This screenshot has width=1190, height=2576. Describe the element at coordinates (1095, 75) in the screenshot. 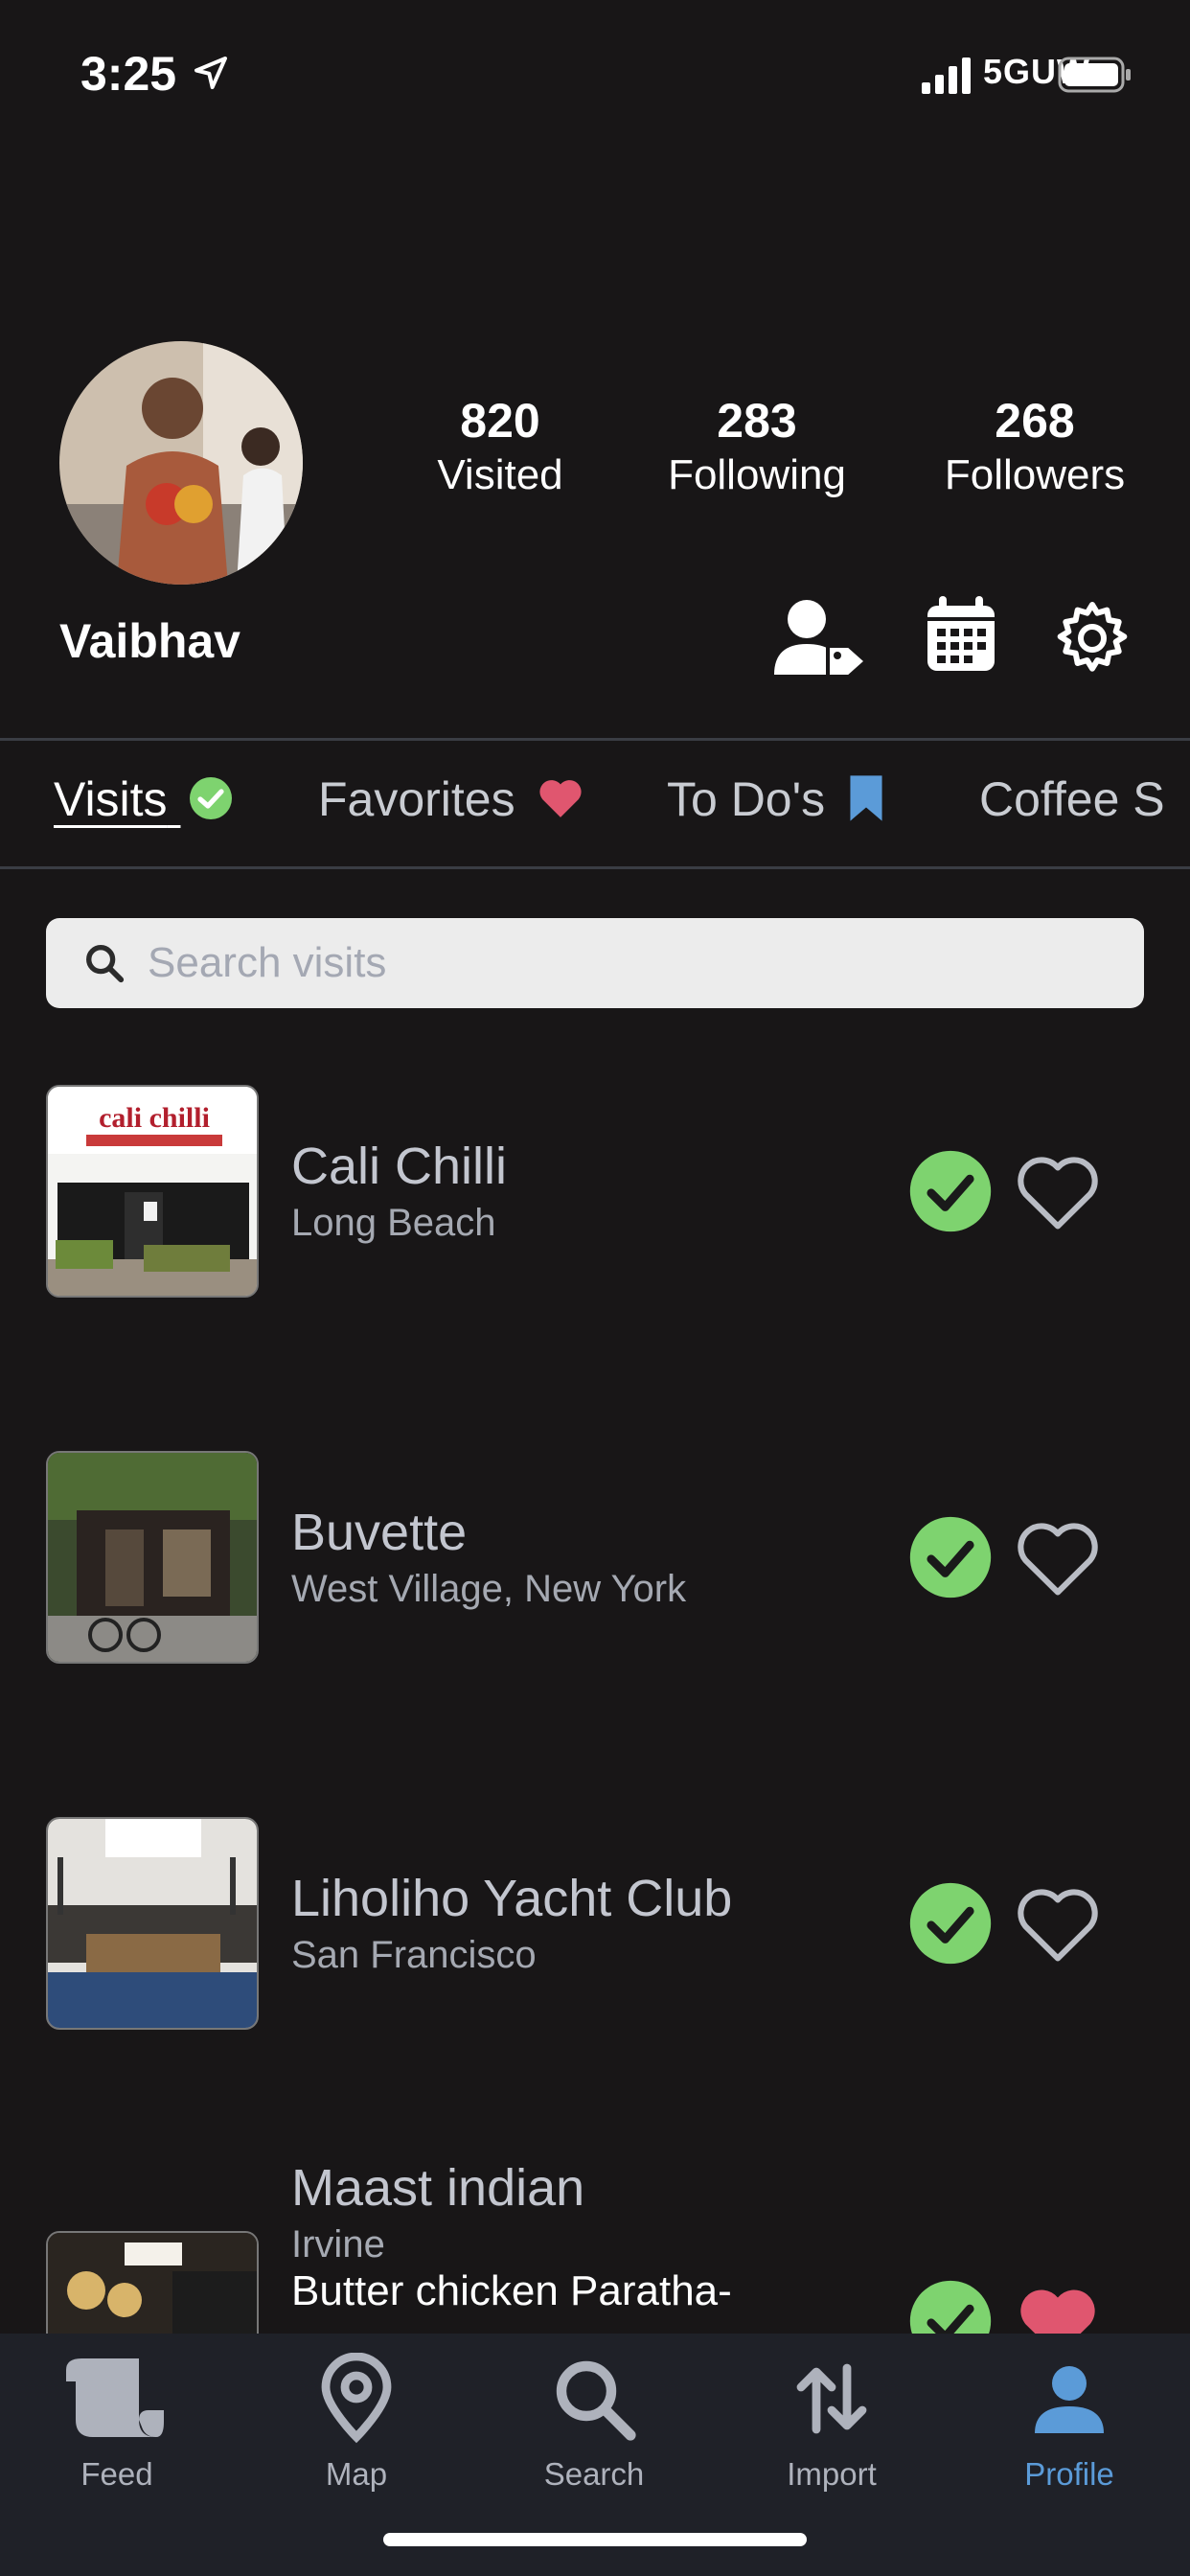

I see `battery-icon` at that location.